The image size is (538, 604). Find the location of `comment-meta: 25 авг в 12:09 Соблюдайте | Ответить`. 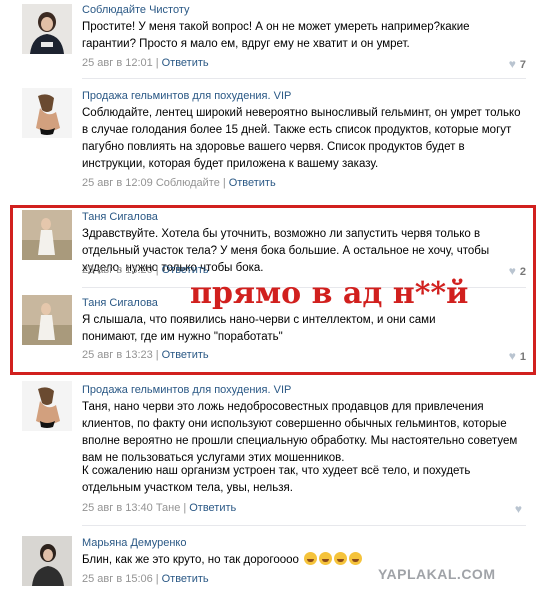

comment-meta: 25 авг в 12:09 Соблюдайте | Ответить is located at coordinates (179, 183).